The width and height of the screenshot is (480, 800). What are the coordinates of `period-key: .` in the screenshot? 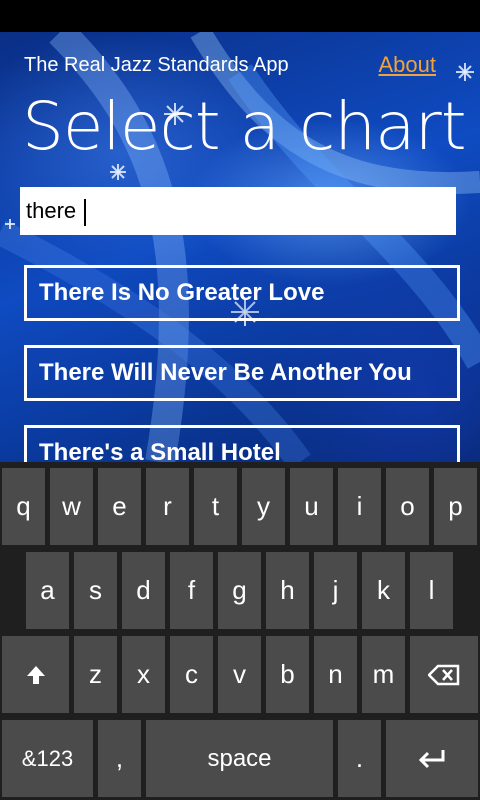 It's located at (359, 758).